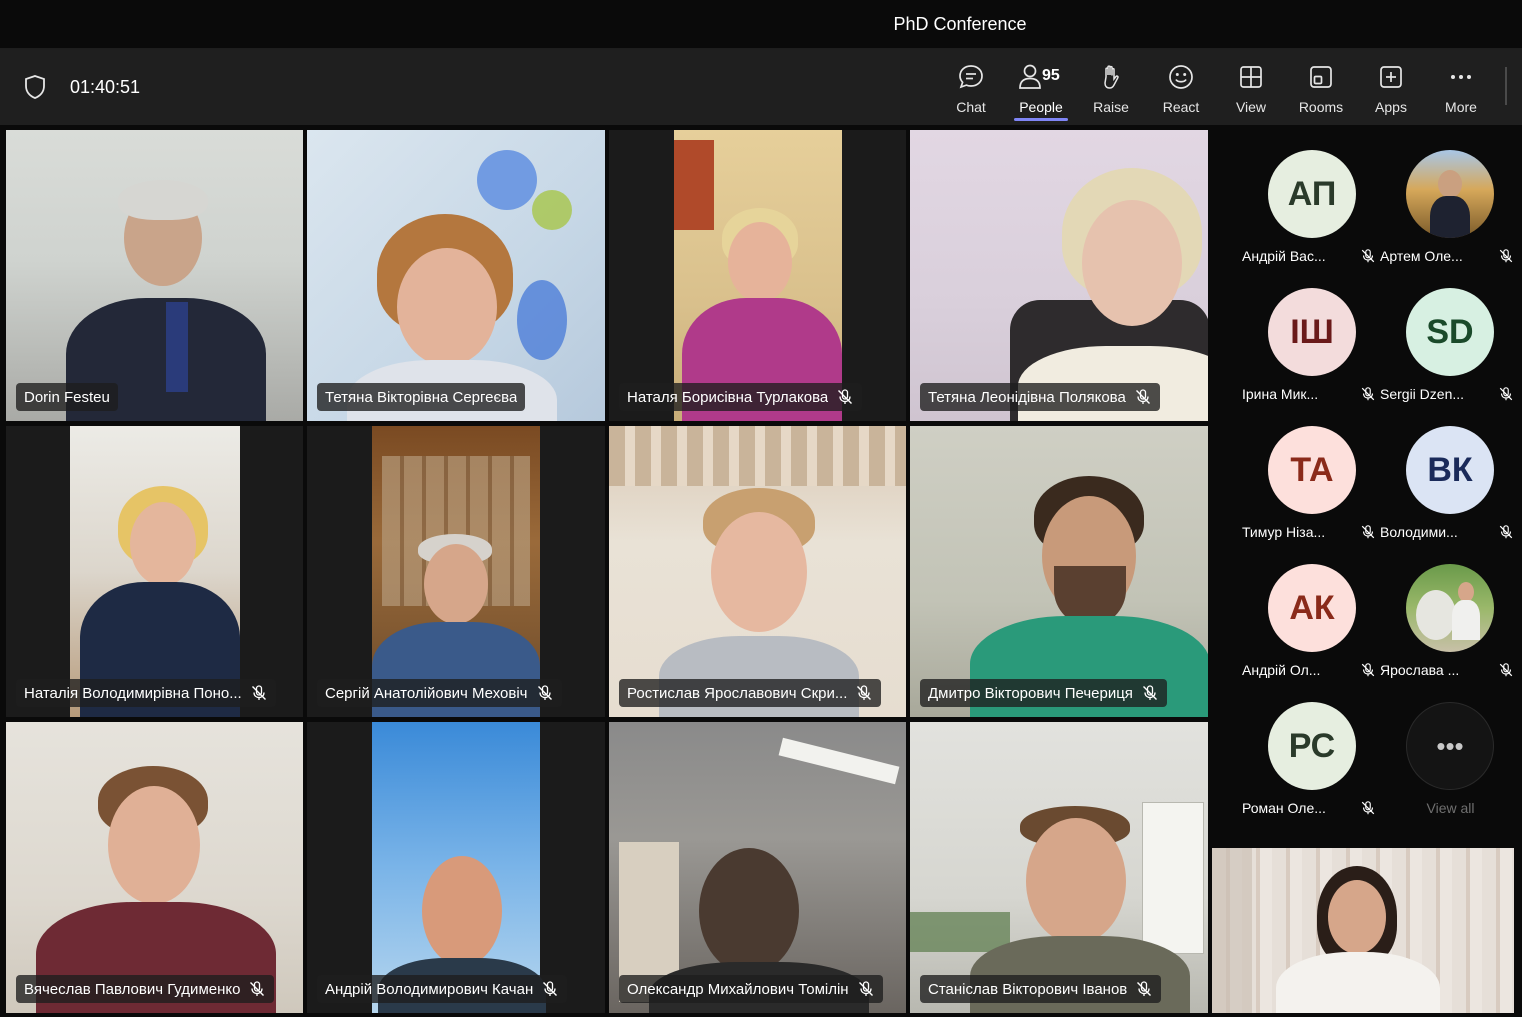 Image resolution: width=1522 pixels, height=1017 pixels. I want to click on video-tile: Тетяна Вікторівна Сергеєва, so click(456, 275).